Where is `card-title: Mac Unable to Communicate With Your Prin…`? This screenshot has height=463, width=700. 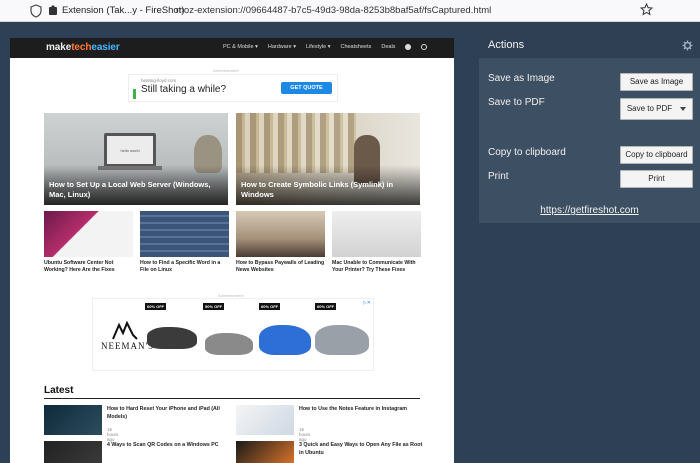
card-title: Mac Unable to Communicate With Your Prin… is located at coordinates (374, 266).